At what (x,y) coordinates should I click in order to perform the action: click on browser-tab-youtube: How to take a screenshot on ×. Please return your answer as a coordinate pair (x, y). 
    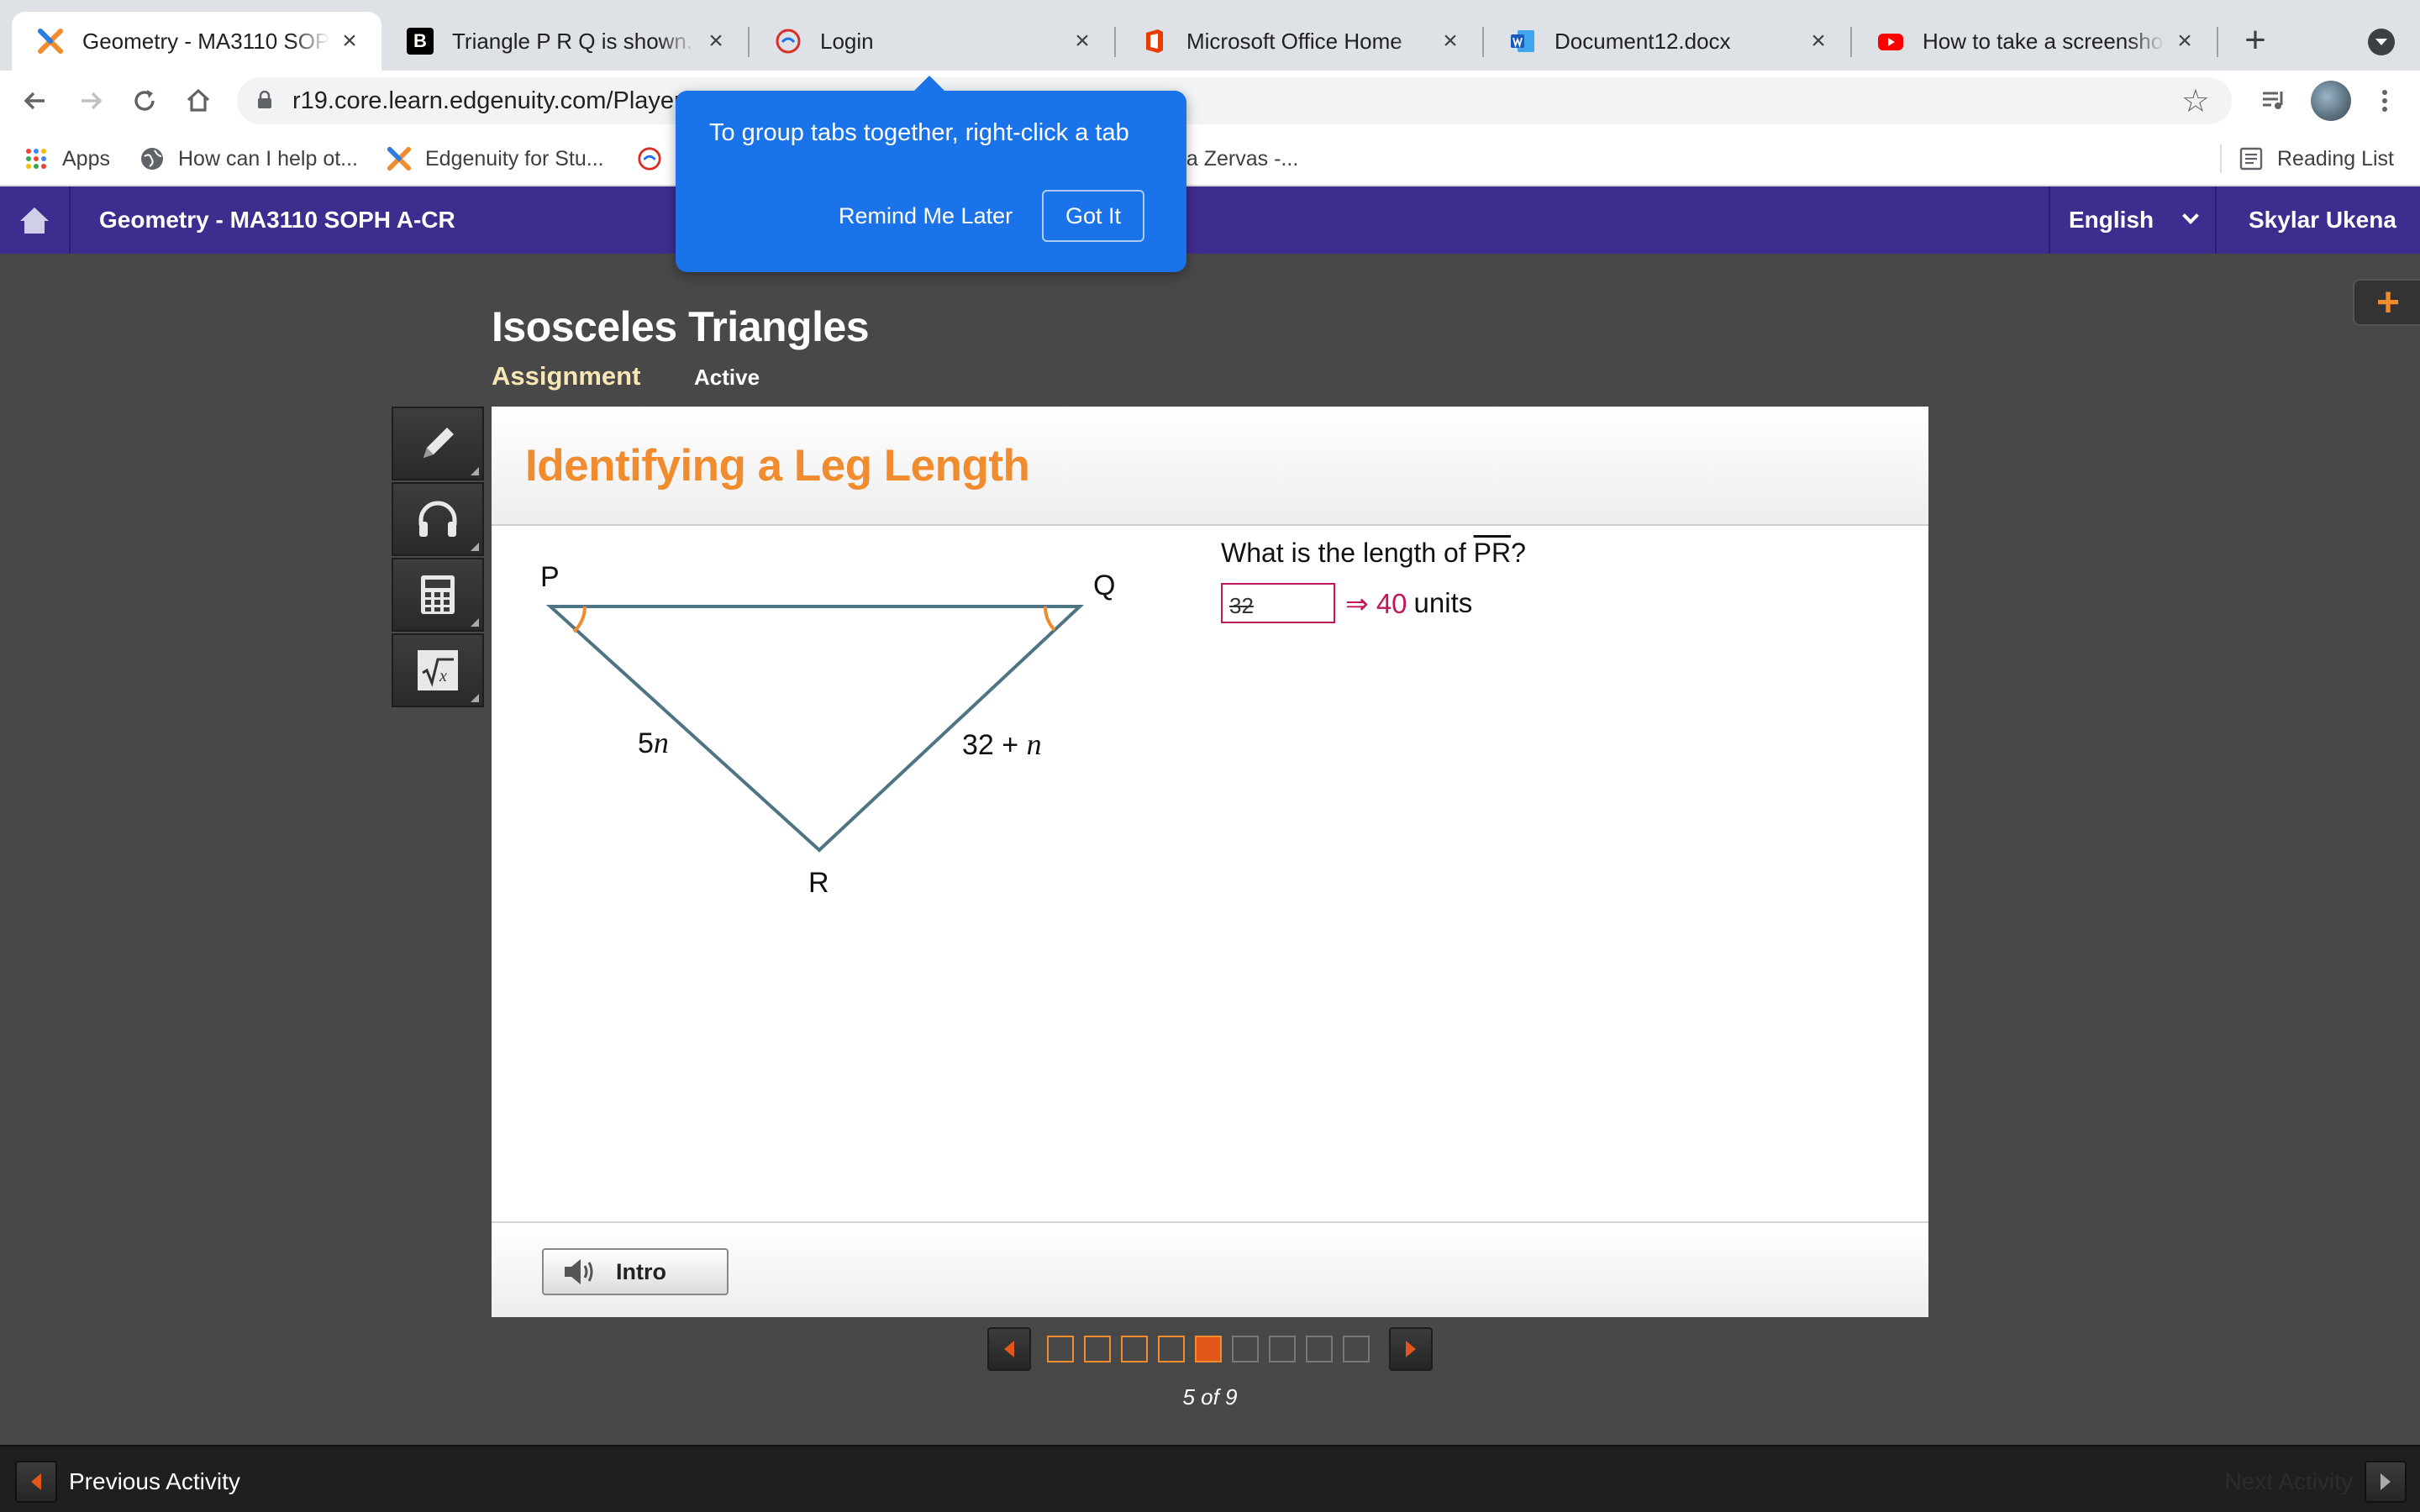
    Looking at the image, I should click on (2035, 41).